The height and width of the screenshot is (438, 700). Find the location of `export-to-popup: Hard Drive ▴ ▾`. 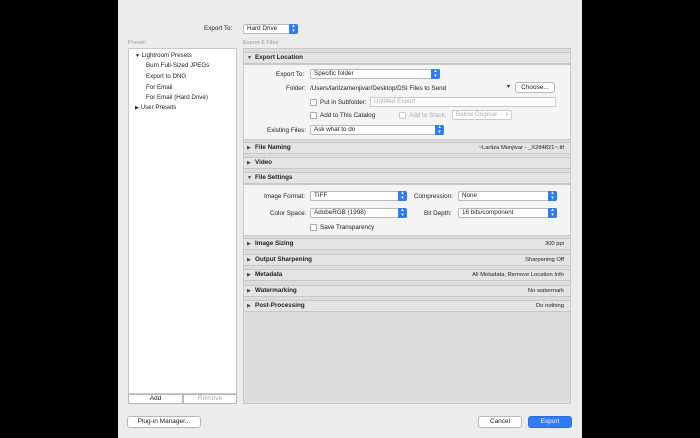

export-to-popup: Hard Drive ▴ ▾ is located at coordinates (270, 29).